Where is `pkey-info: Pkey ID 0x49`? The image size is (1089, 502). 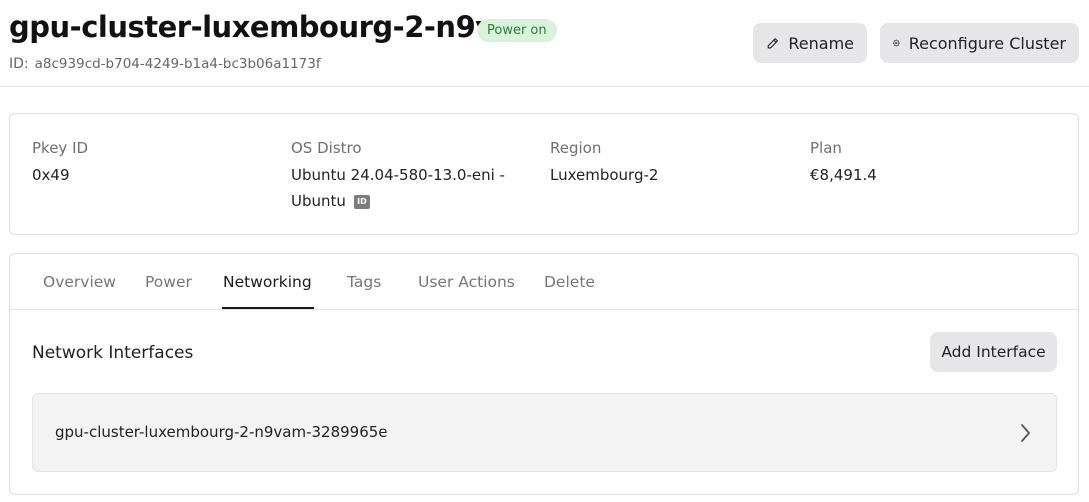
pkey-info: Pkey ID 0x49 is located at coordinates (60, 163).